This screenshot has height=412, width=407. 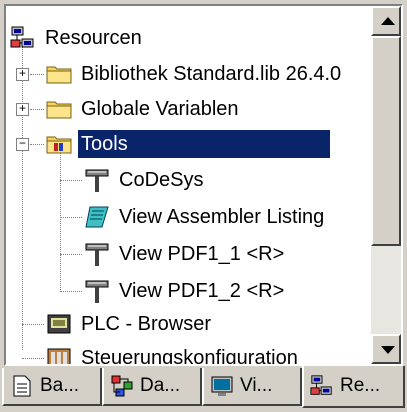 I want to click on collapse-minus-icon: −, so click(x=22, y=144).